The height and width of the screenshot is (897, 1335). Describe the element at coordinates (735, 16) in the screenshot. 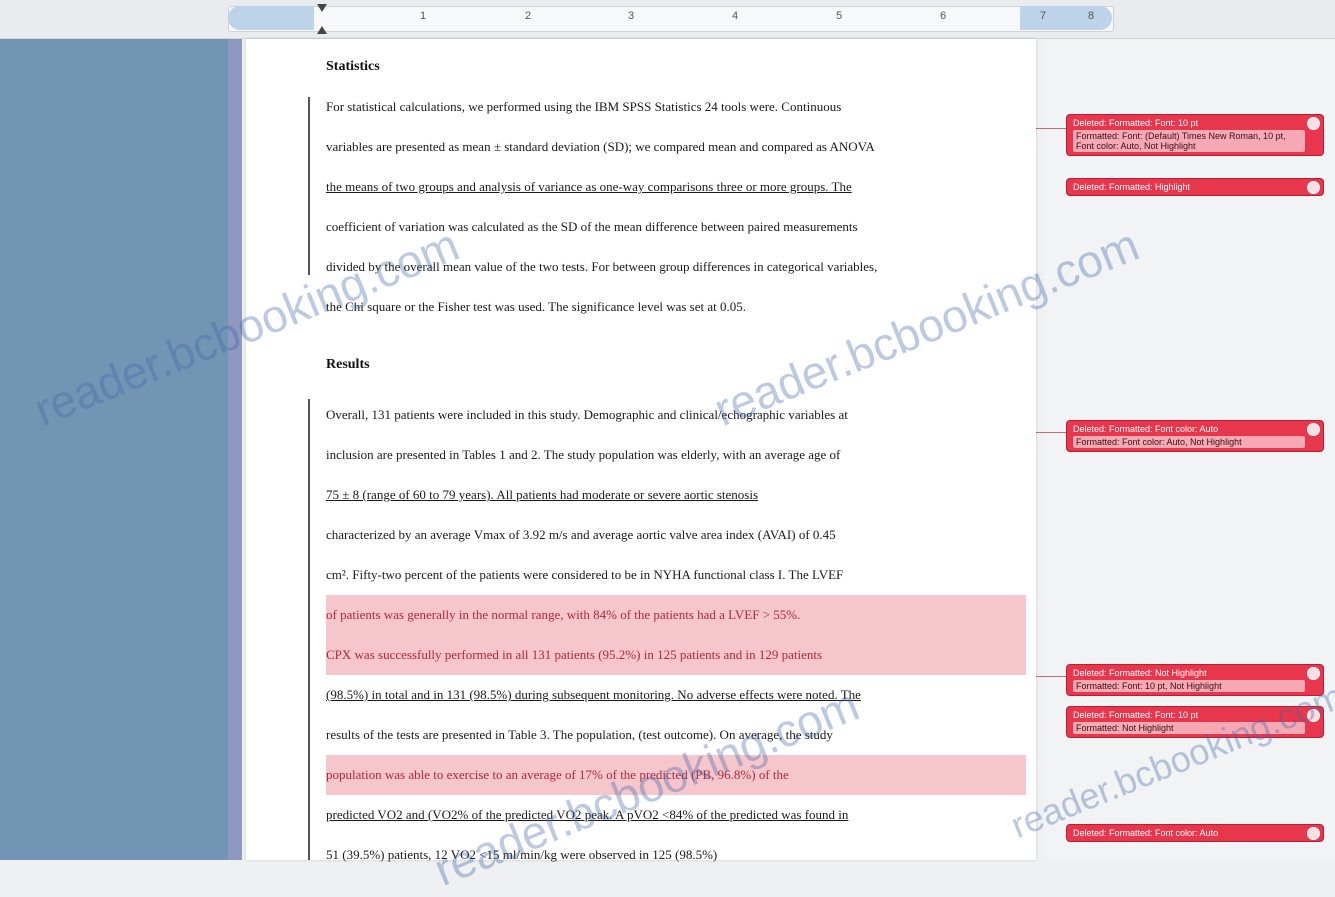

I see `ruler-tick: 4` at that location.